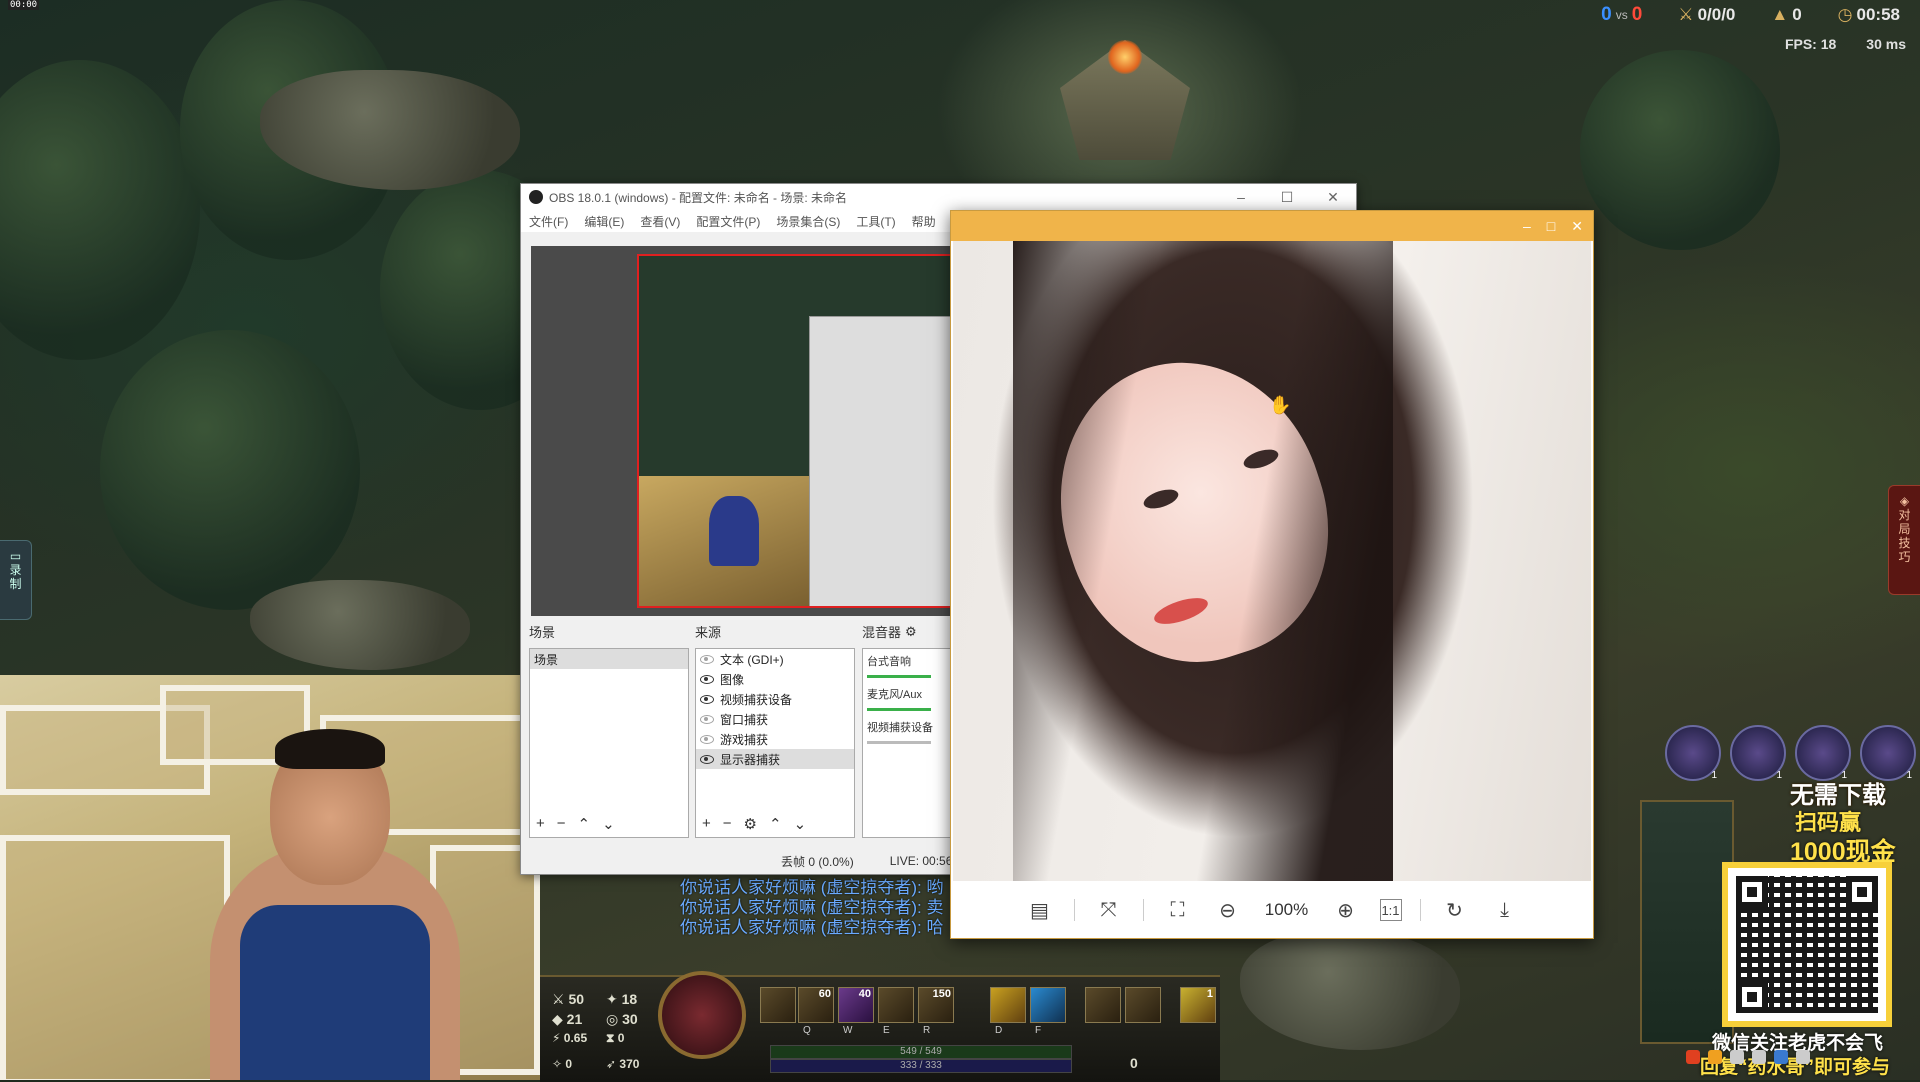 This screenshot has height=1082, width=1920. What do you see at coordinates (16, 580) in the screenshot?
I see `record-tab: ▭ 录 制` at bounding box center [16, 580].